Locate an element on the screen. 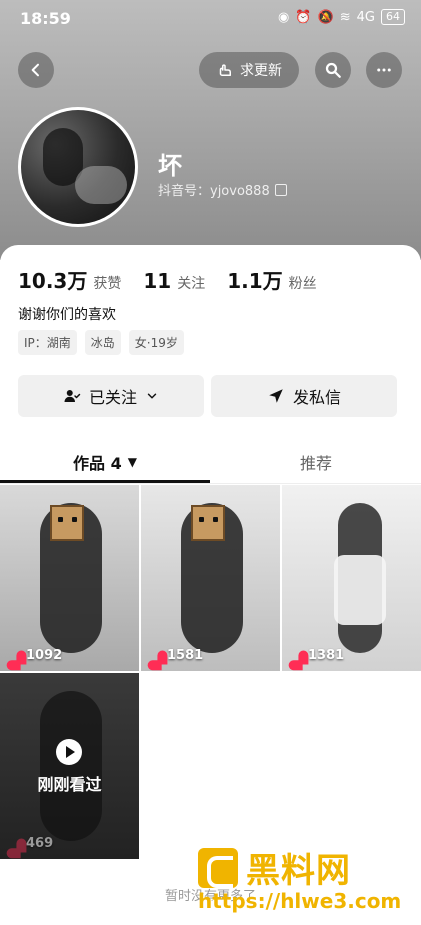  eye-icon: ◉ is located at coordinates (284, 17).